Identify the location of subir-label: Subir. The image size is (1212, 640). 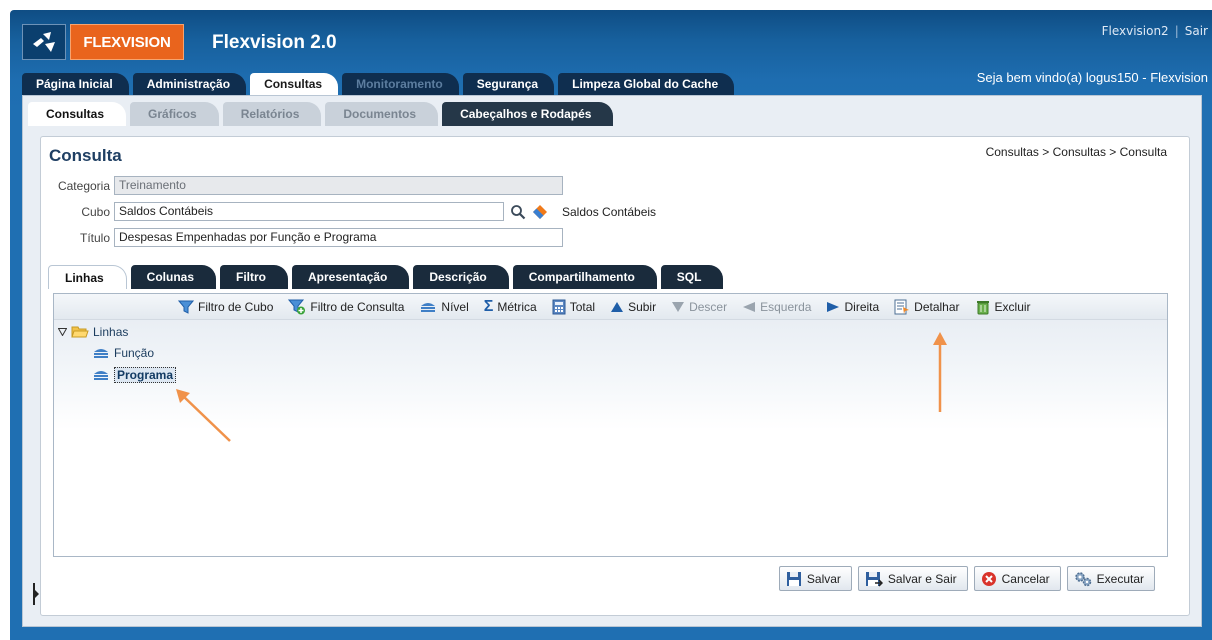
(642, 306).